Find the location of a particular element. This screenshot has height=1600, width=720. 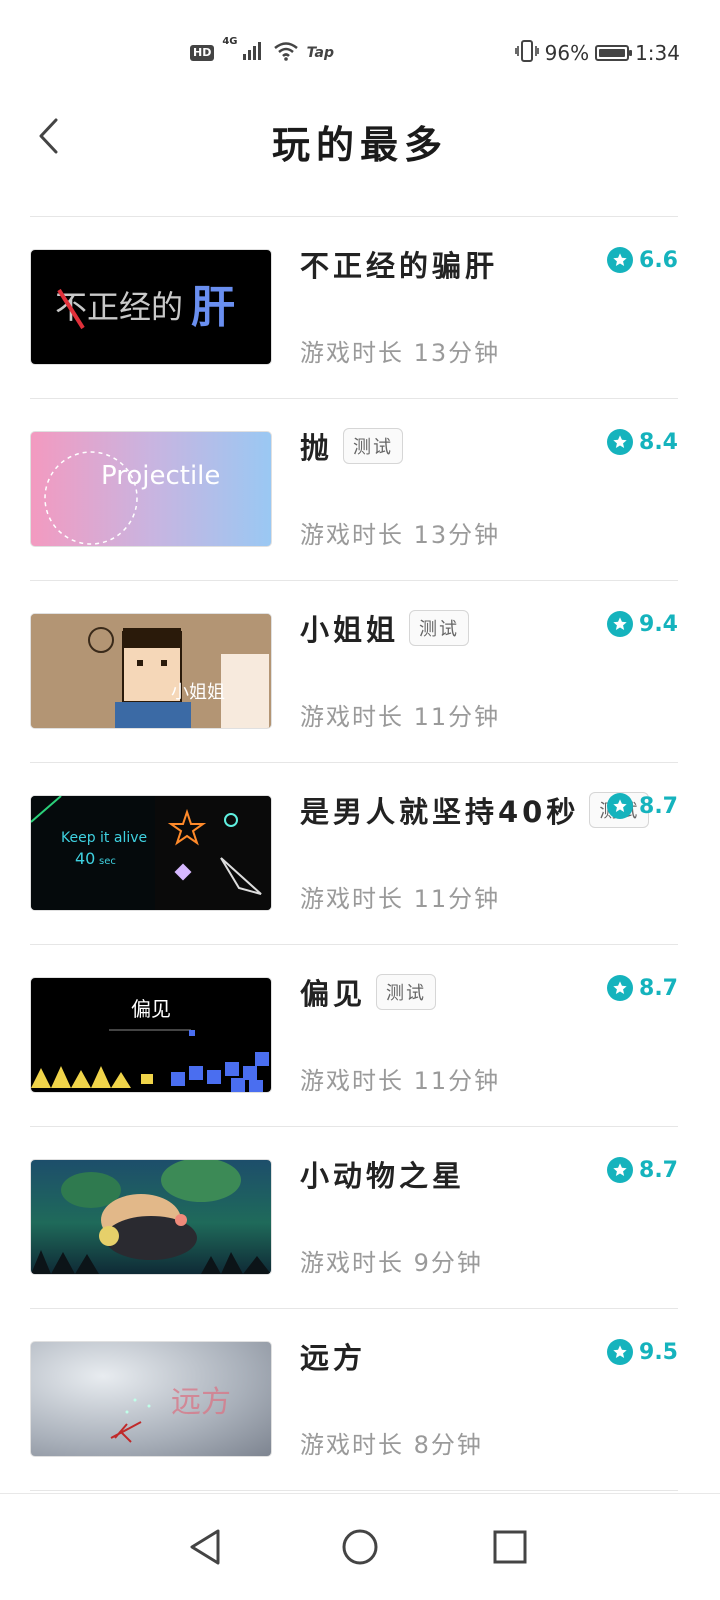

page-title: 玩的最多 is located at coordinates (359, 145).